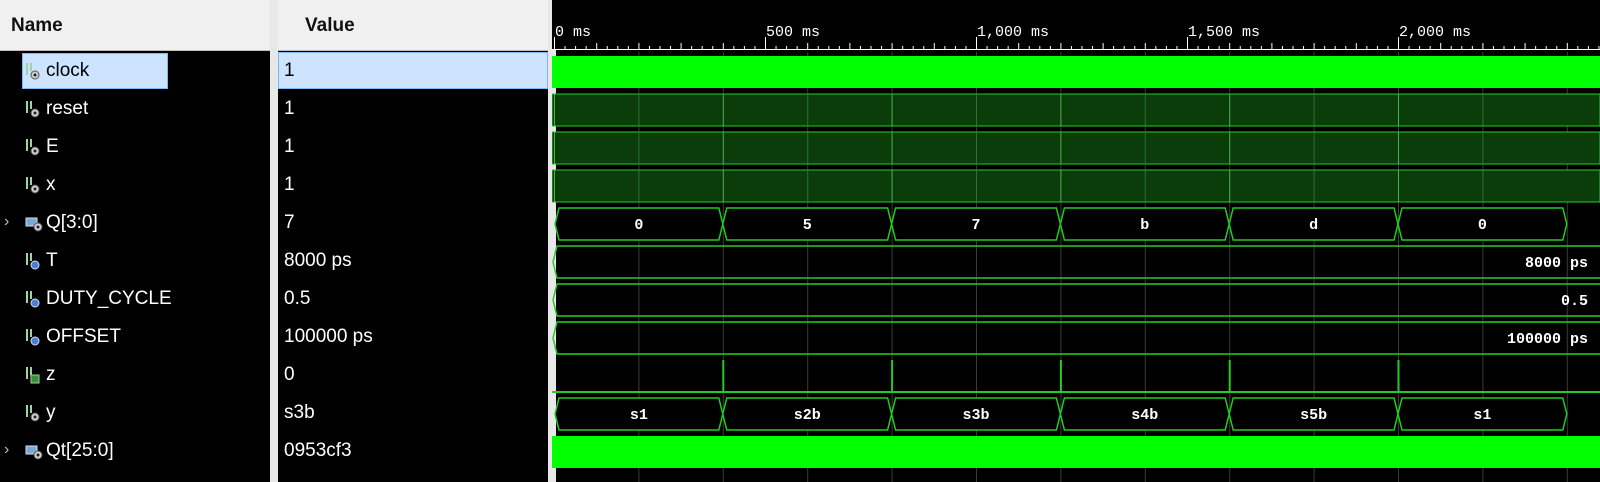 Image resolution: width=1600 pixels, height=482 pixels. I want to click on wave-reset, so click(1076, 110).